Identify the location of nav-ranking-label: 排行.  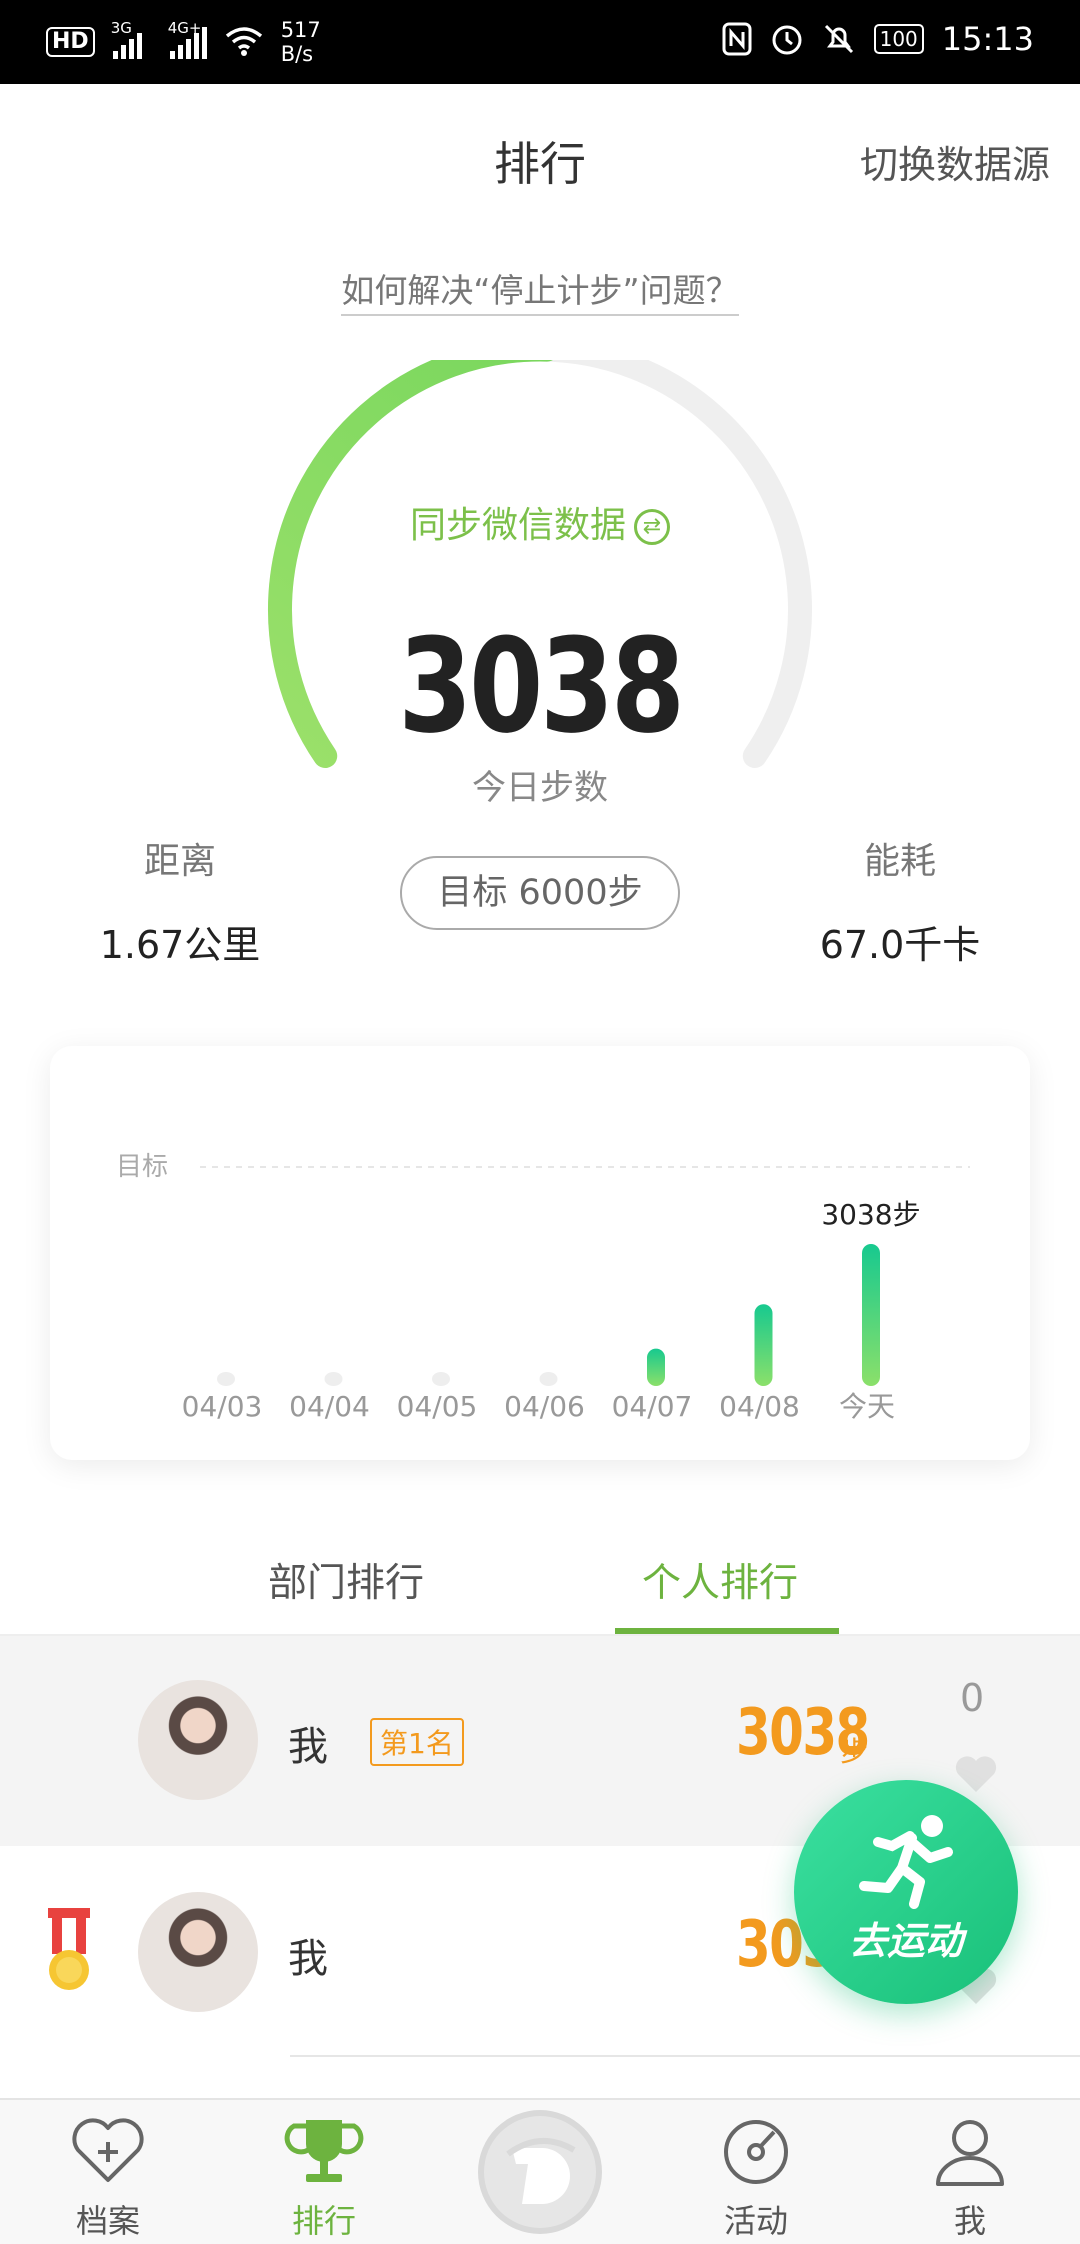
(323, 2221).